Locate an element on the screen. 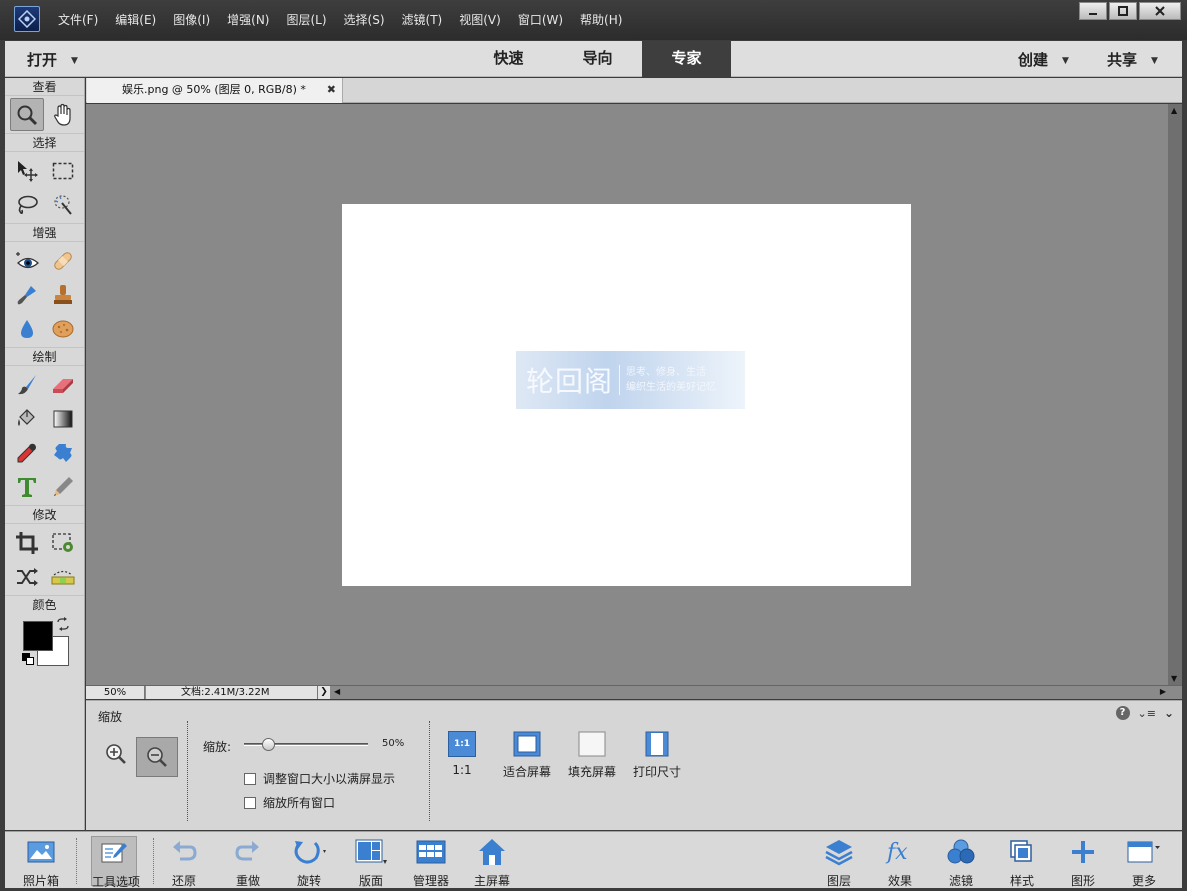 This screenshot has width=1187, height=891. recompose-icon is located at coordinates (62, 542).